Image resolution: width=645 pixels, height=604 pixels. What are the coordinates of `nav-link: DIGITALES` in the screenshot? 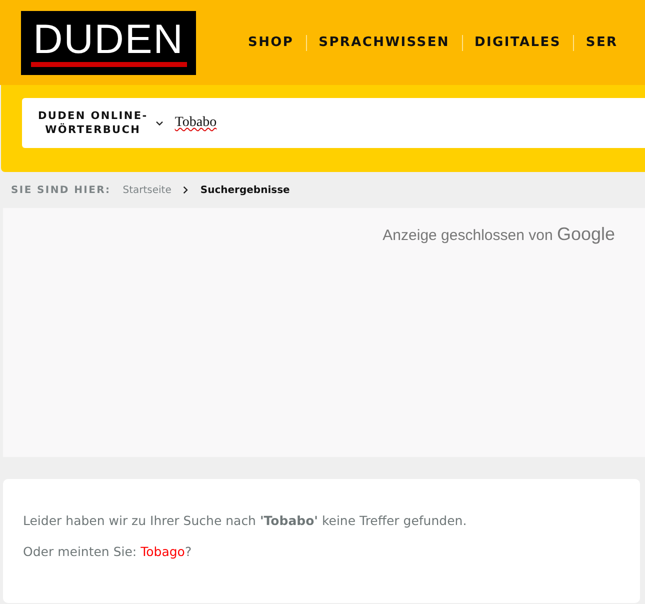 It's located at (517, 42).